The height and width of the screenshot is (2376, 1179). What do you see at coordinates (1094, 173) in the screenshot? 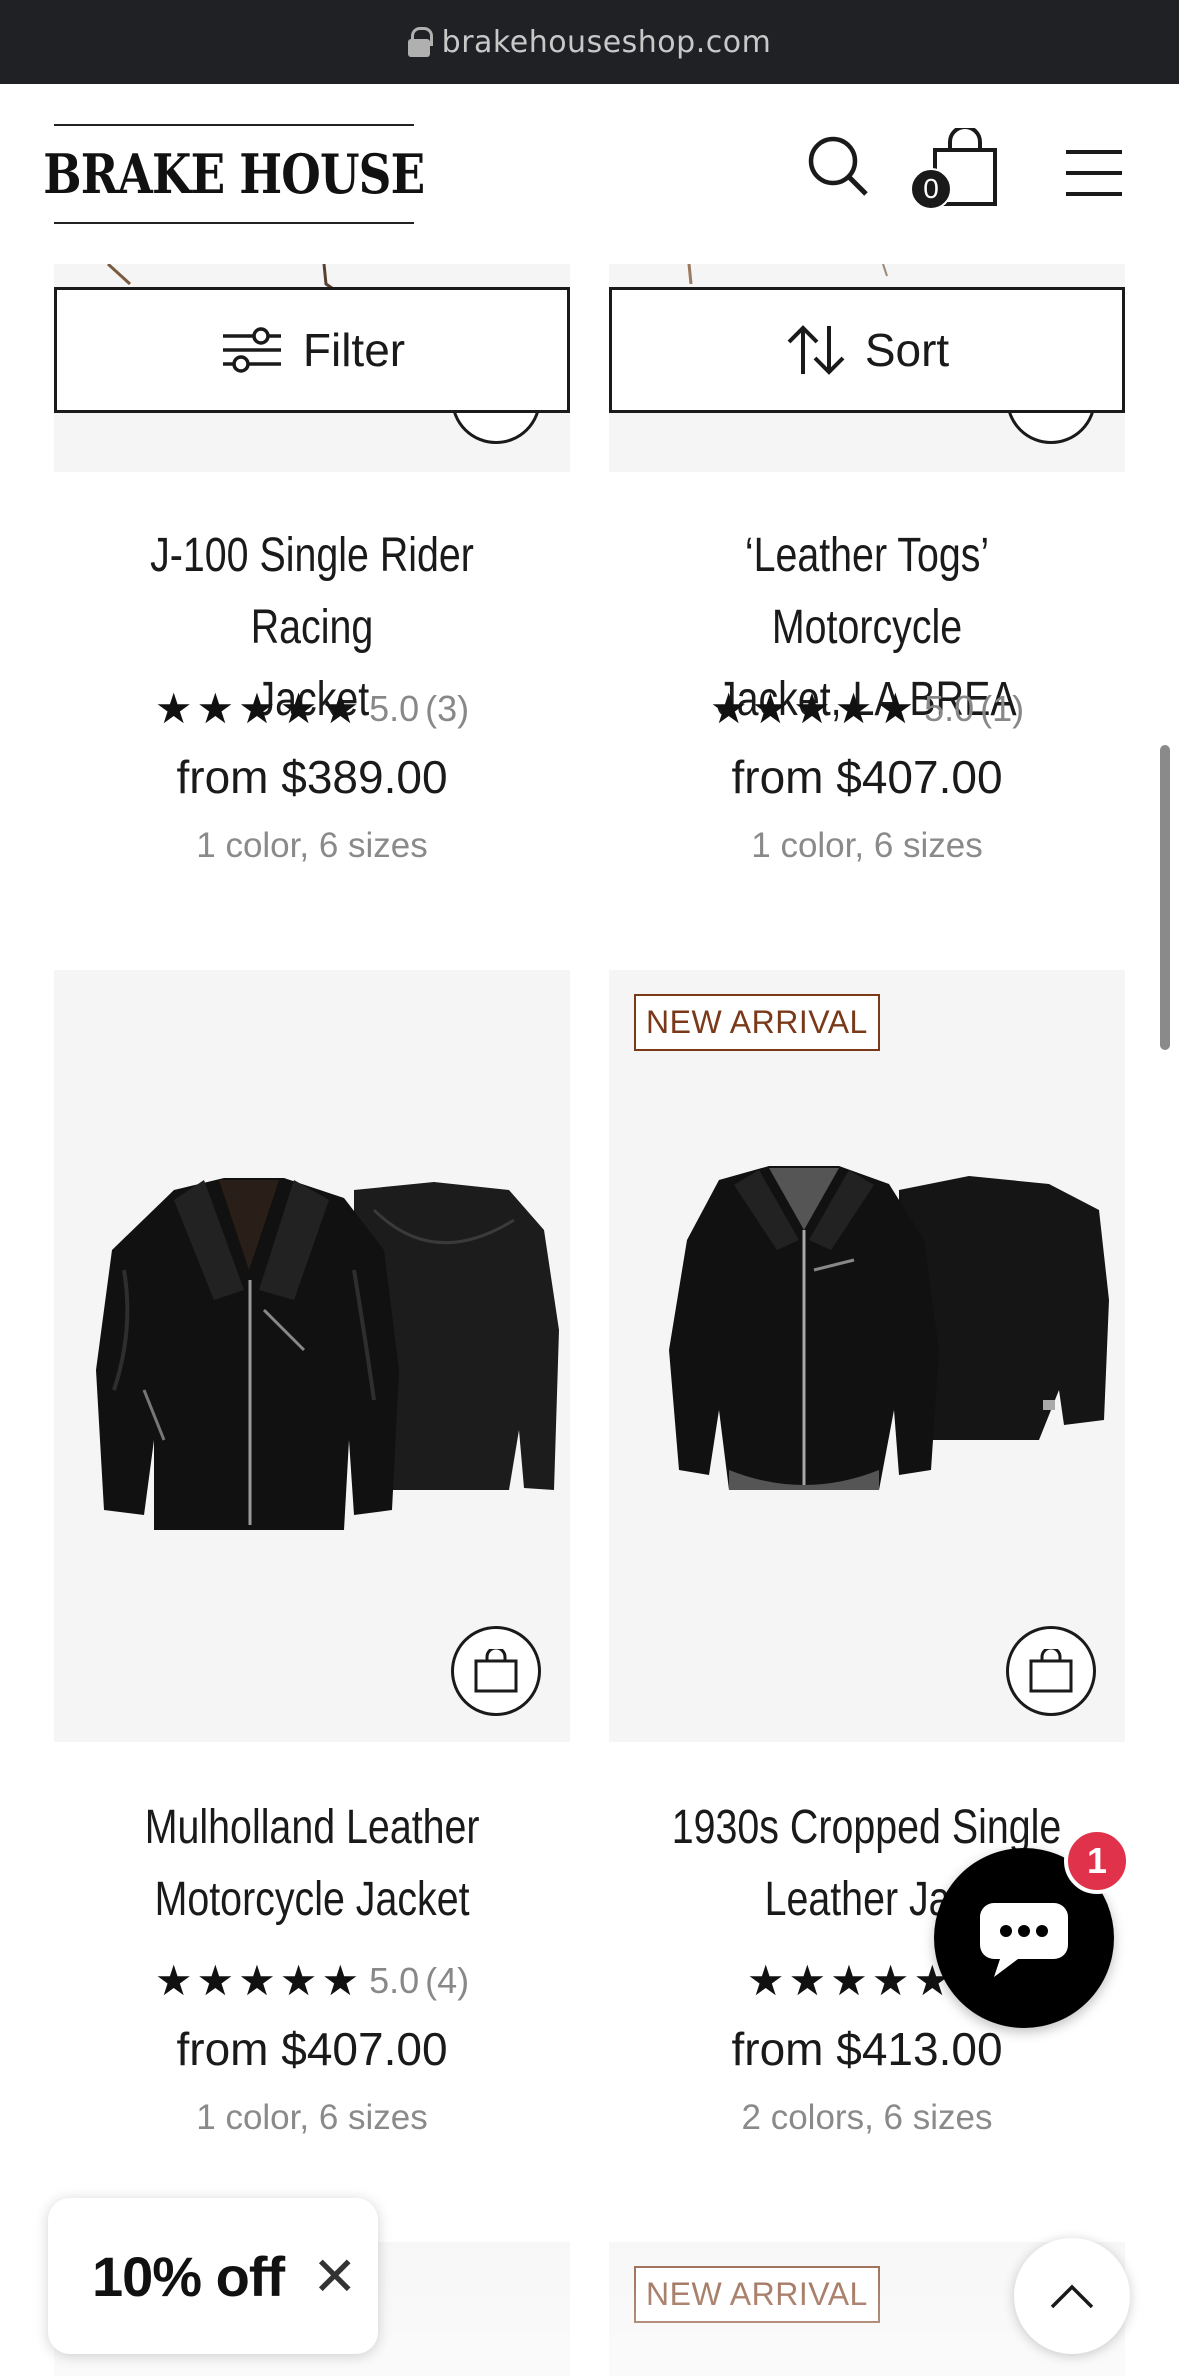
I see `menu-icon` at bounding box center [1094, 173].